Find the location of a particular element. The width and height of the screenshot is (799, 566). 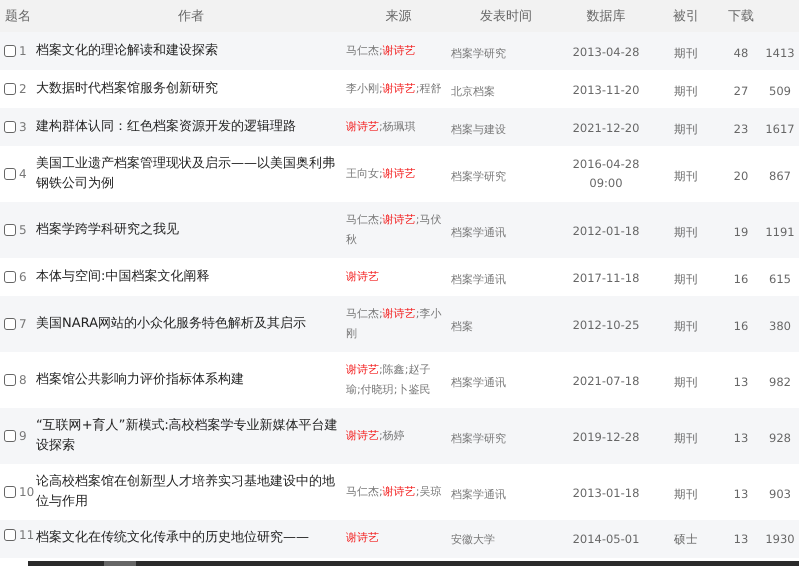

row-number: 4 is located at coordinates (23, 174).